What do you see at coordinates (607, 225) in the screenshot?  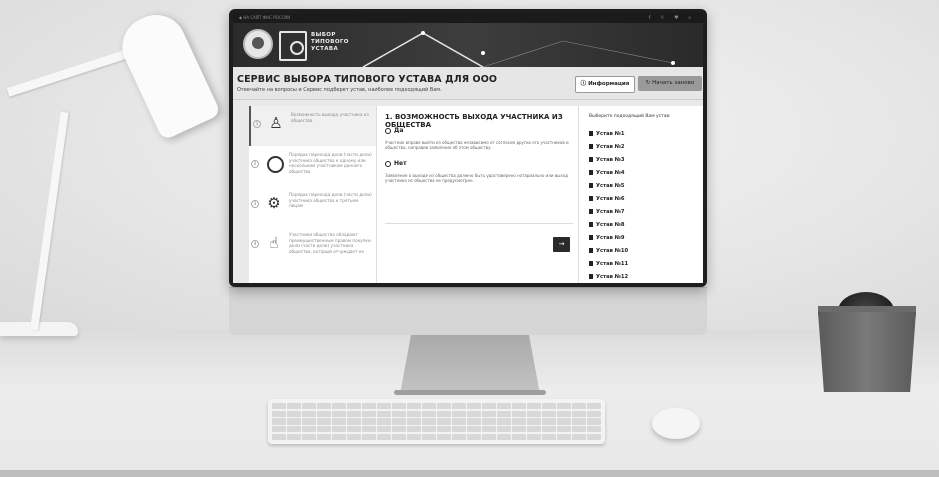 I see `charter-item: Устав №8` at bounding box center [607, 225].